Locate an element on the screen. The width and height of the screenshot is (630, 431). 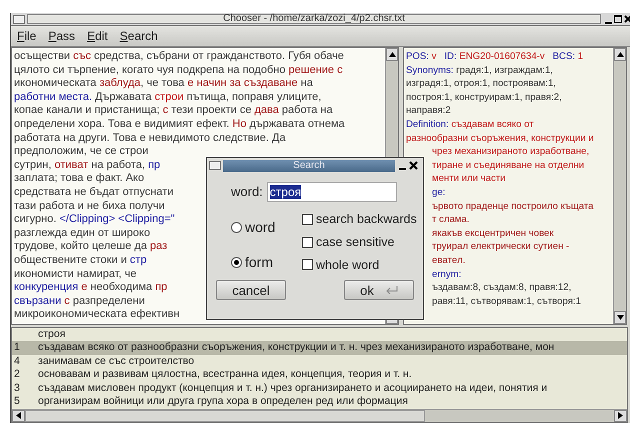
sense-number: 3 is located at coordinates (17, 388).